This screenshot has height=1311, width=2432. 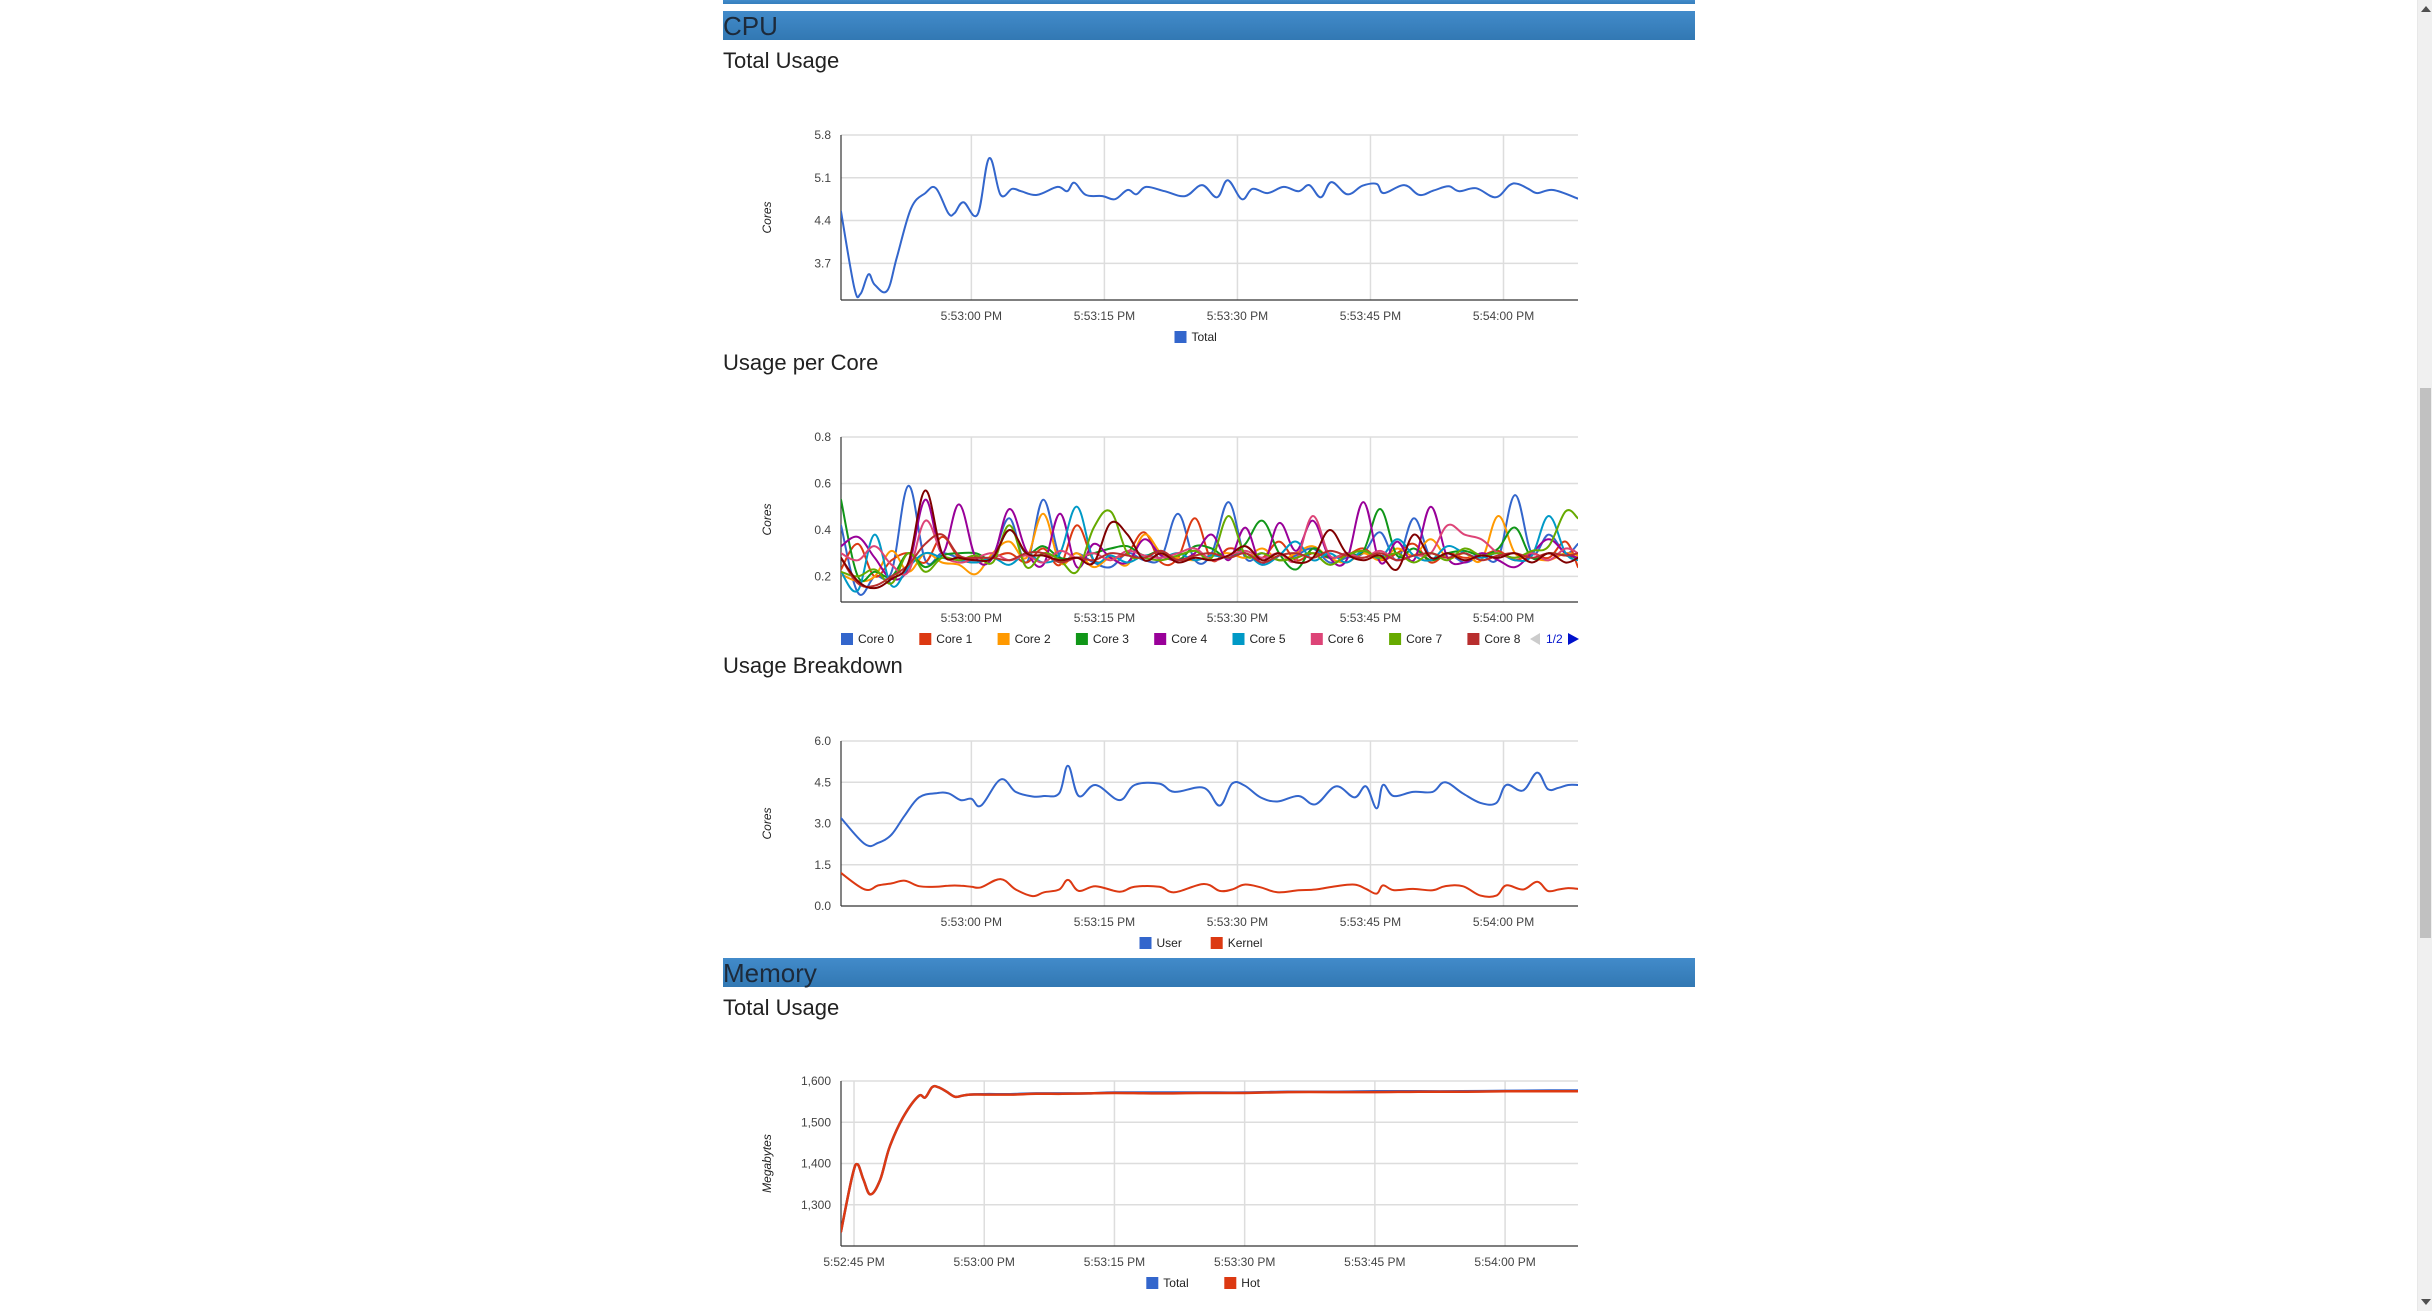 I want to click on legend-item: User, so click(x=1160, y=943).